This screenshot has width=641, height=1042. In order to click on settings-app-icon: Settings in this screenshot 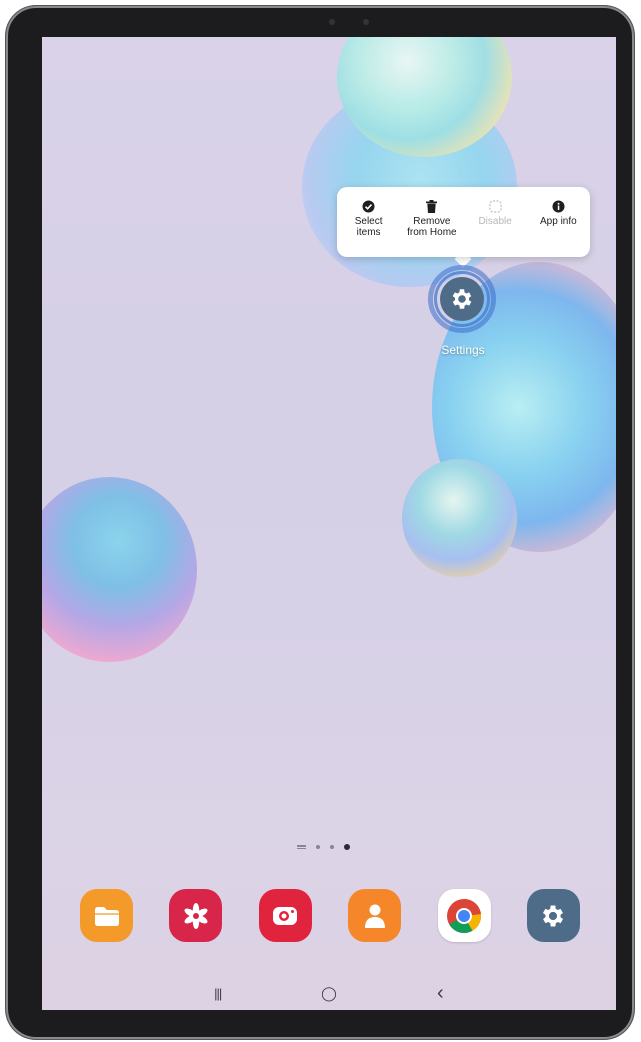, I will do `click(463, 311)`.